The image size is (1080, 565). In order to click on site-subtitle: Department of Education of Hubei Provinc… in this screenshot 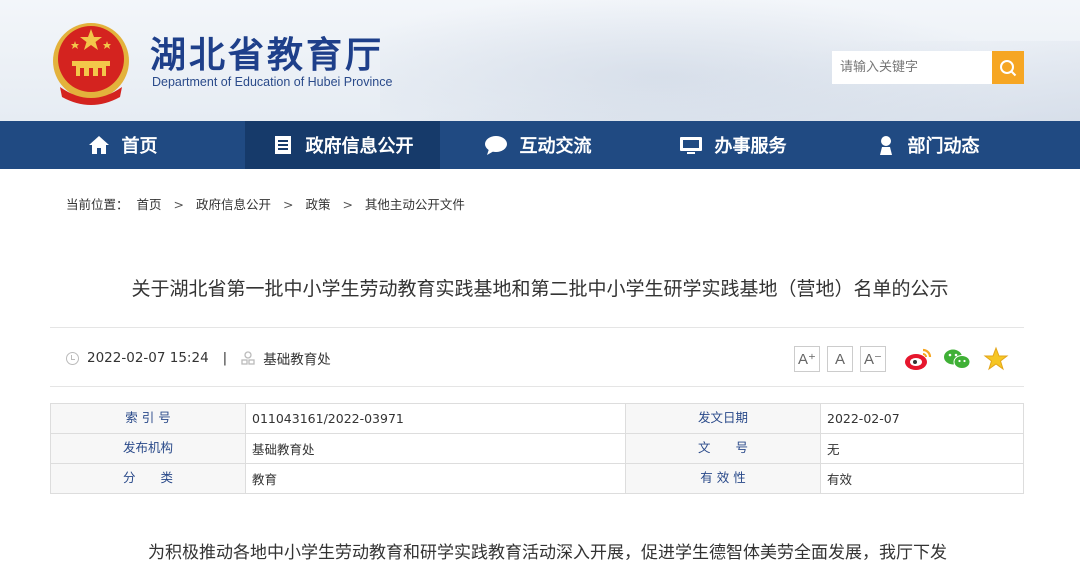, I will do `click(272, 82)`.